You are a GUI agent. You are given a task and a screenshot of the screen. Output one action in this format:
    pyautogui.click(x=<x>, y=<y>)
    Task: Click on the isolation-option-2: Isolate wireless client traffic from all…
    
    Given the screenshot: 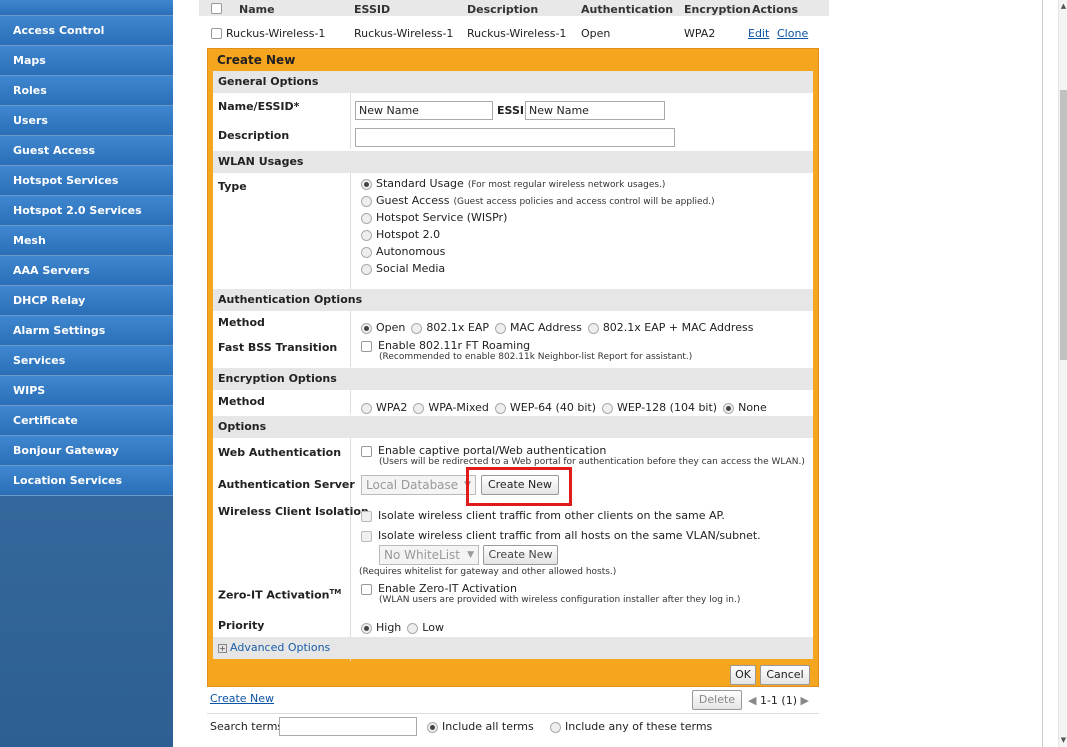 What is the action you would take?
    pyautogui.click(x=561, y=535)
    